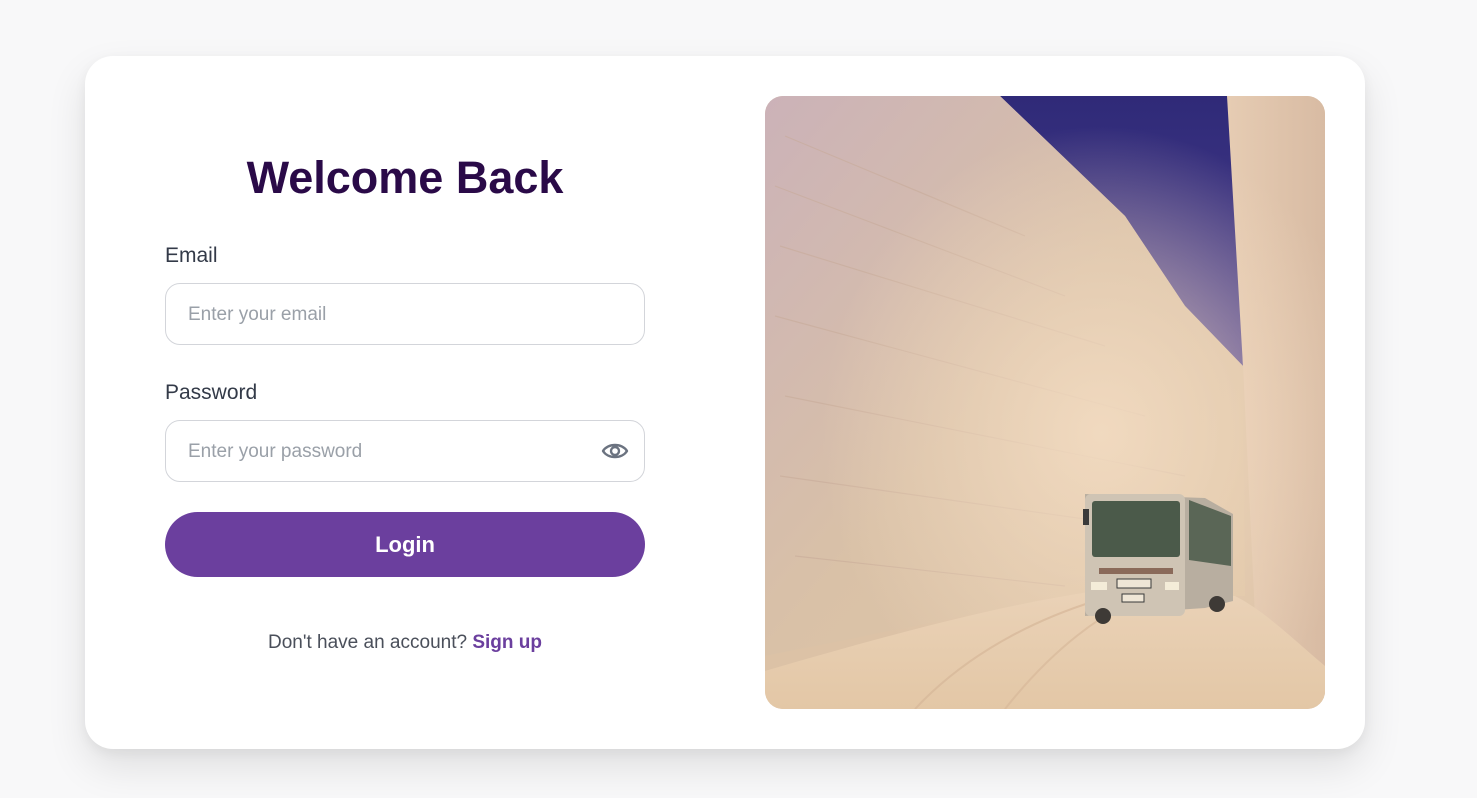  What do you see at coordinates (368, 642) in the screenshot?
I see `signup-prompt: Don't have an account?` at bounding box center [368, 642].